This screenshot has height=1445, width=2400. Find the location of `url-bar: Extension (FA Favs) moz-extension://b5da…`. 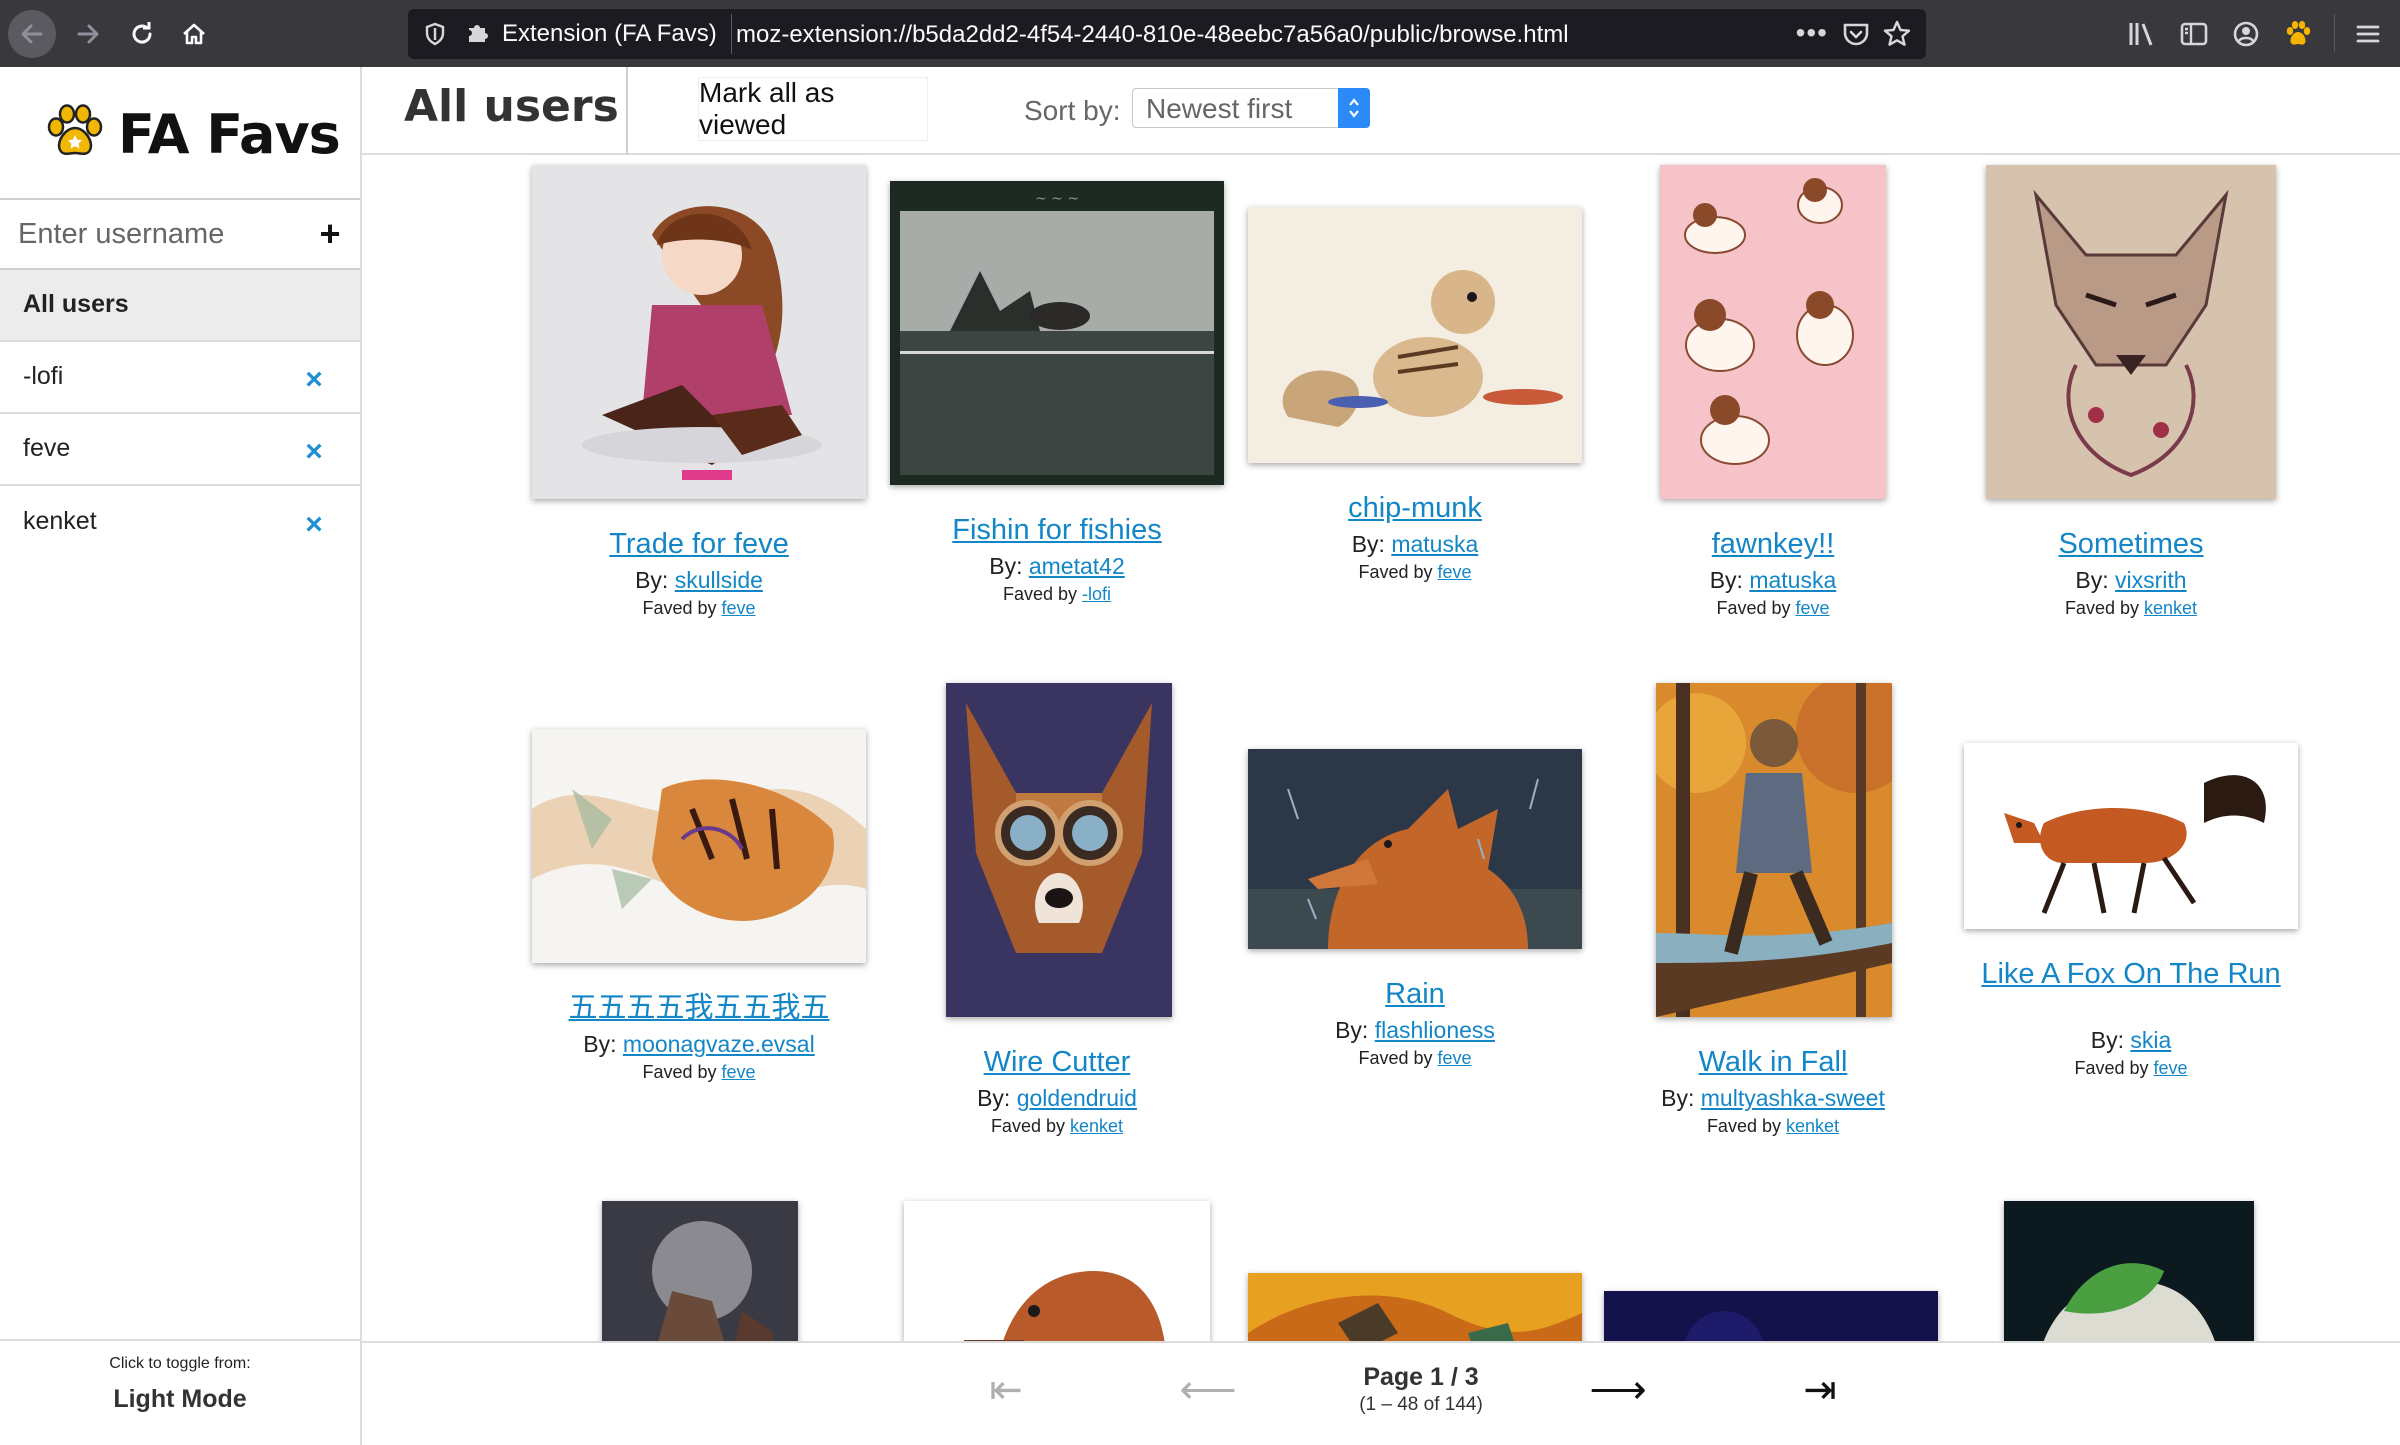

url-bar: Extension (FA Favs) moz-extension://b5da… is located at coordinates (1167, 34).